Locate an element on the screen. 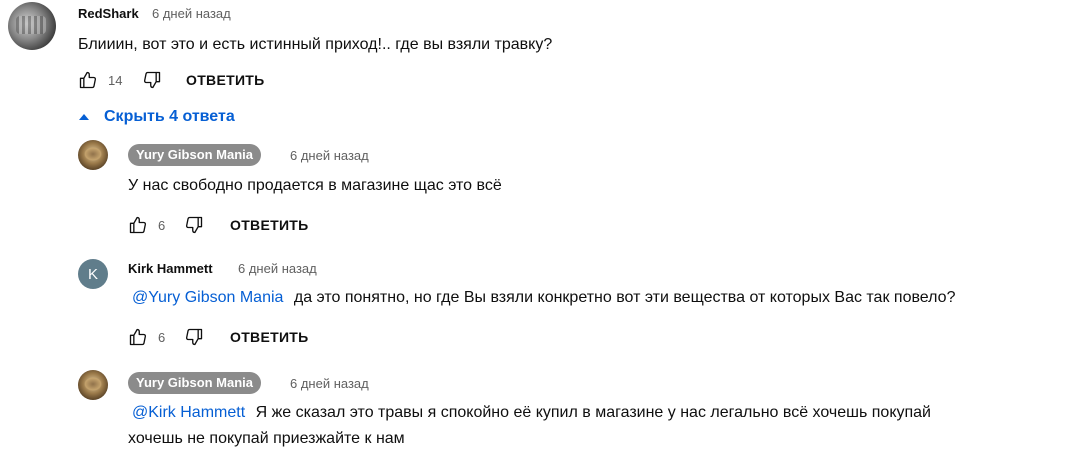  hide-replies-button: Скрыть 4 ответа is located at coordinates (156, 117).